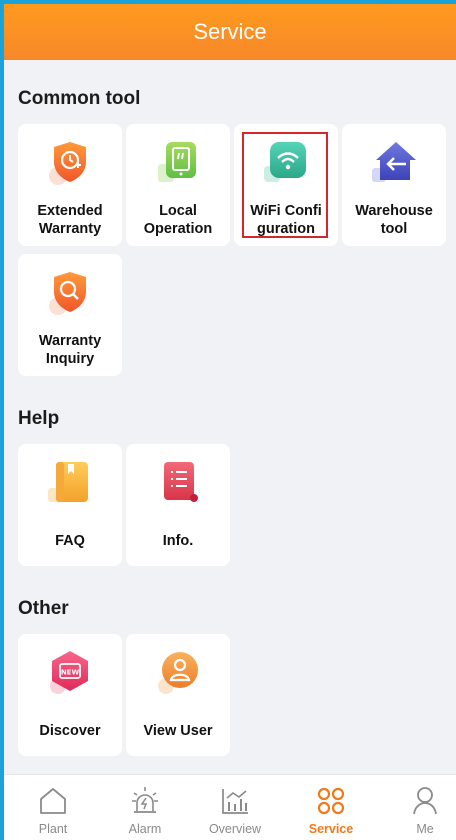  I want to click on page-title: Service, so click(230, 31).